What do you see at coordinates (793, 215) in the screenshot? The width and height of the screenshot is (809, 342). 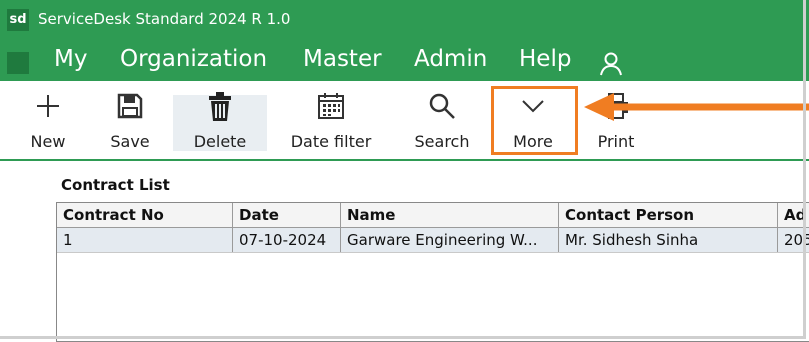 I see `column-header-address: Ad` at bounding box center [793, 215].